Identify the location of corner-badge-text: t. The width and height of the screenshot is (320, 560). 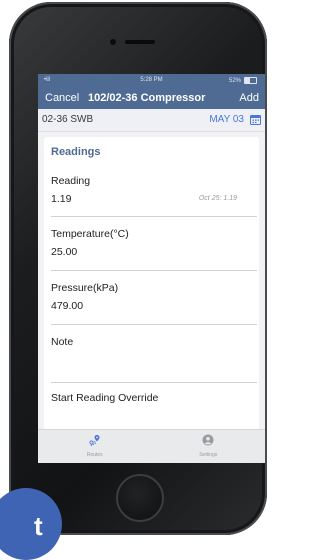
(38, 526).